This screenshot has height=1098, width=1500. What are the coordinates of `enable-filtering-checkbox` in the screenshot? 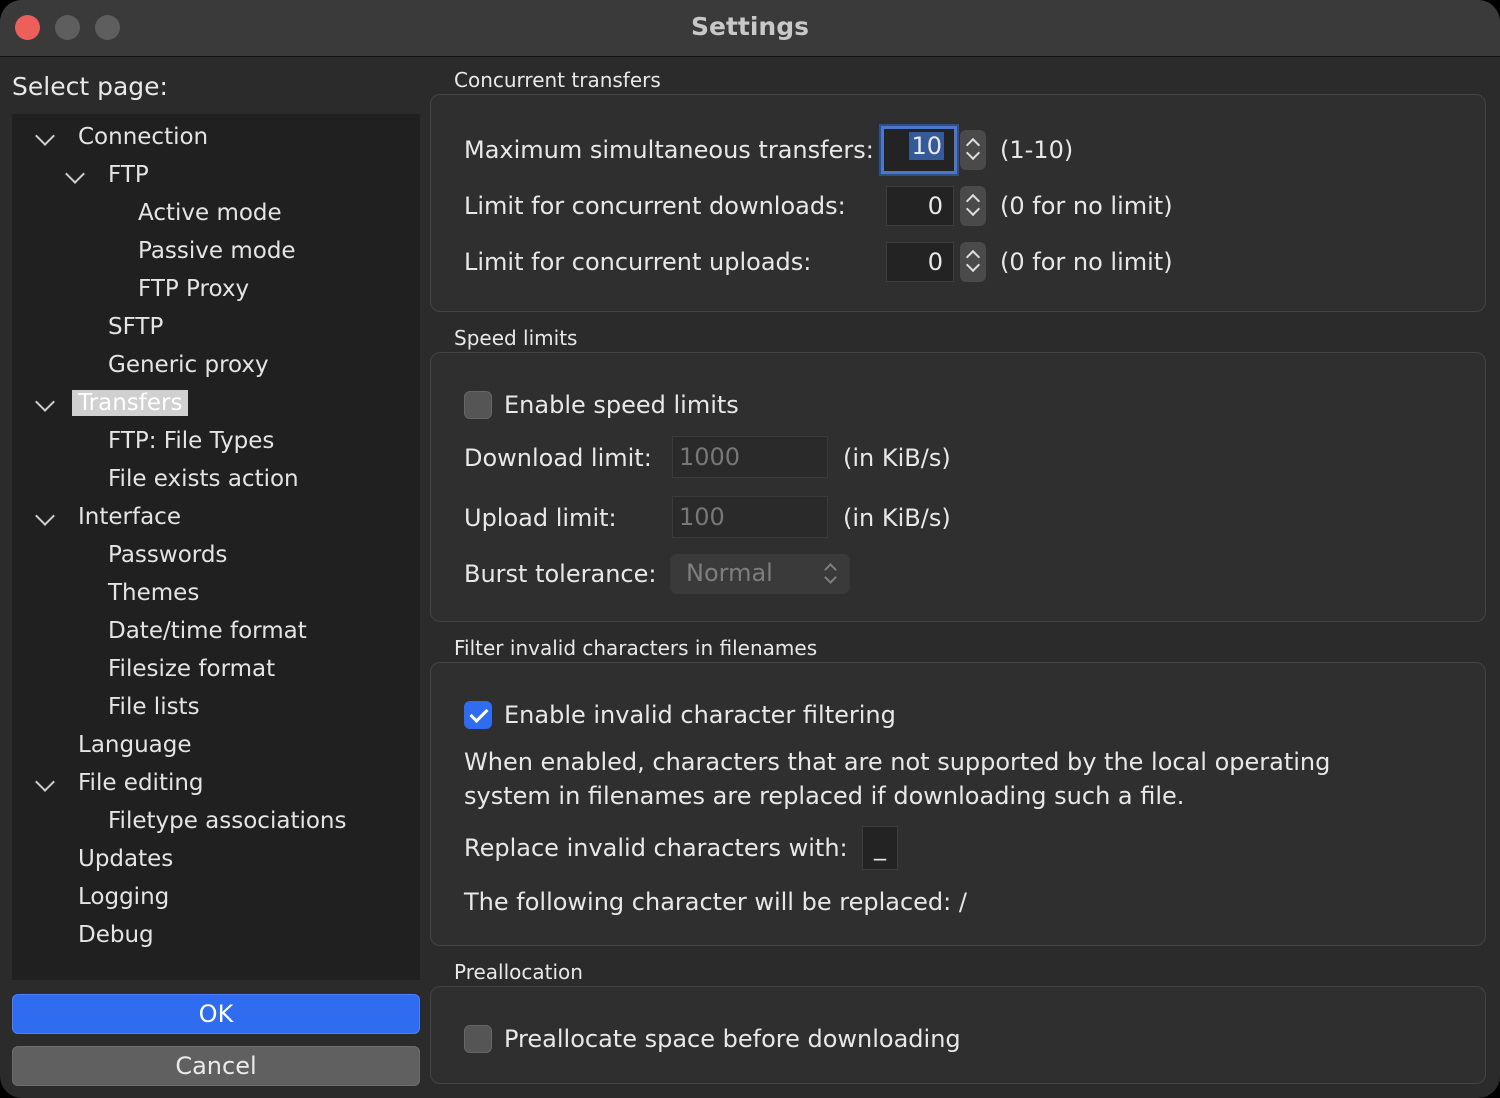 It's located at (478, 715).